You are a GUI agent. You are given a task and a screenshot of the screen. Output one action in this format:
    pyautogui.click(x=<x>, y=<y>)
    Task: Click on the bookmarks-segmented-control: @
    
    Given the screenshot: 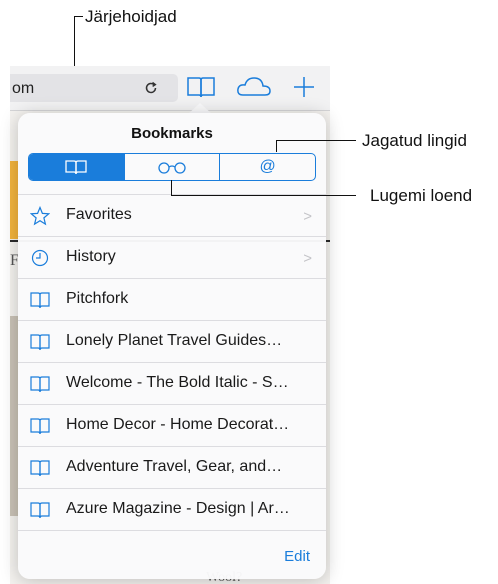 What is the action you would take?
    pyautogui.click(x=172, y=167)
    